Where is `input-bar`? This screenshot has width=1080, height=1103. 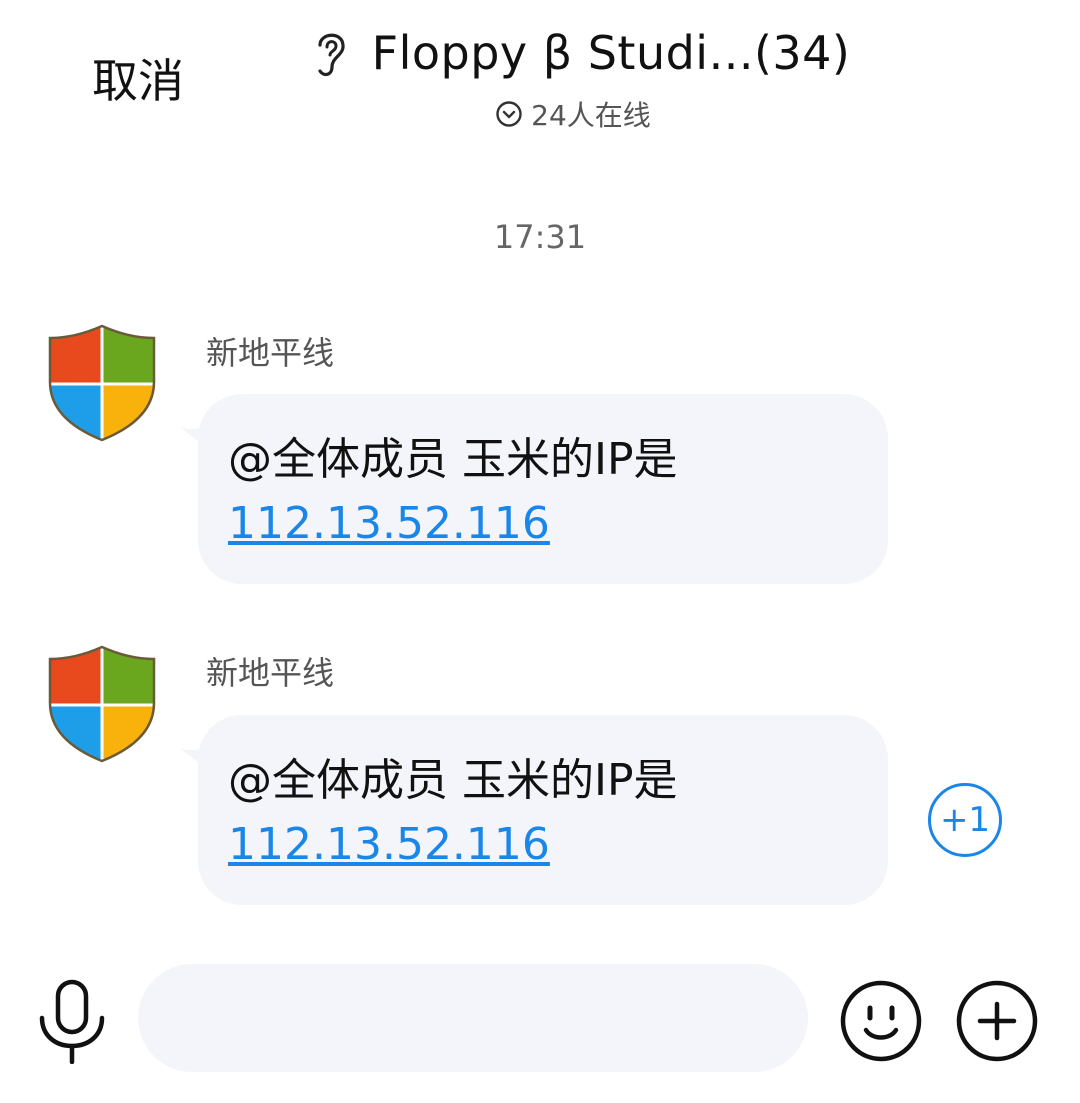 input-bar is located at coordinates (540, 1020).